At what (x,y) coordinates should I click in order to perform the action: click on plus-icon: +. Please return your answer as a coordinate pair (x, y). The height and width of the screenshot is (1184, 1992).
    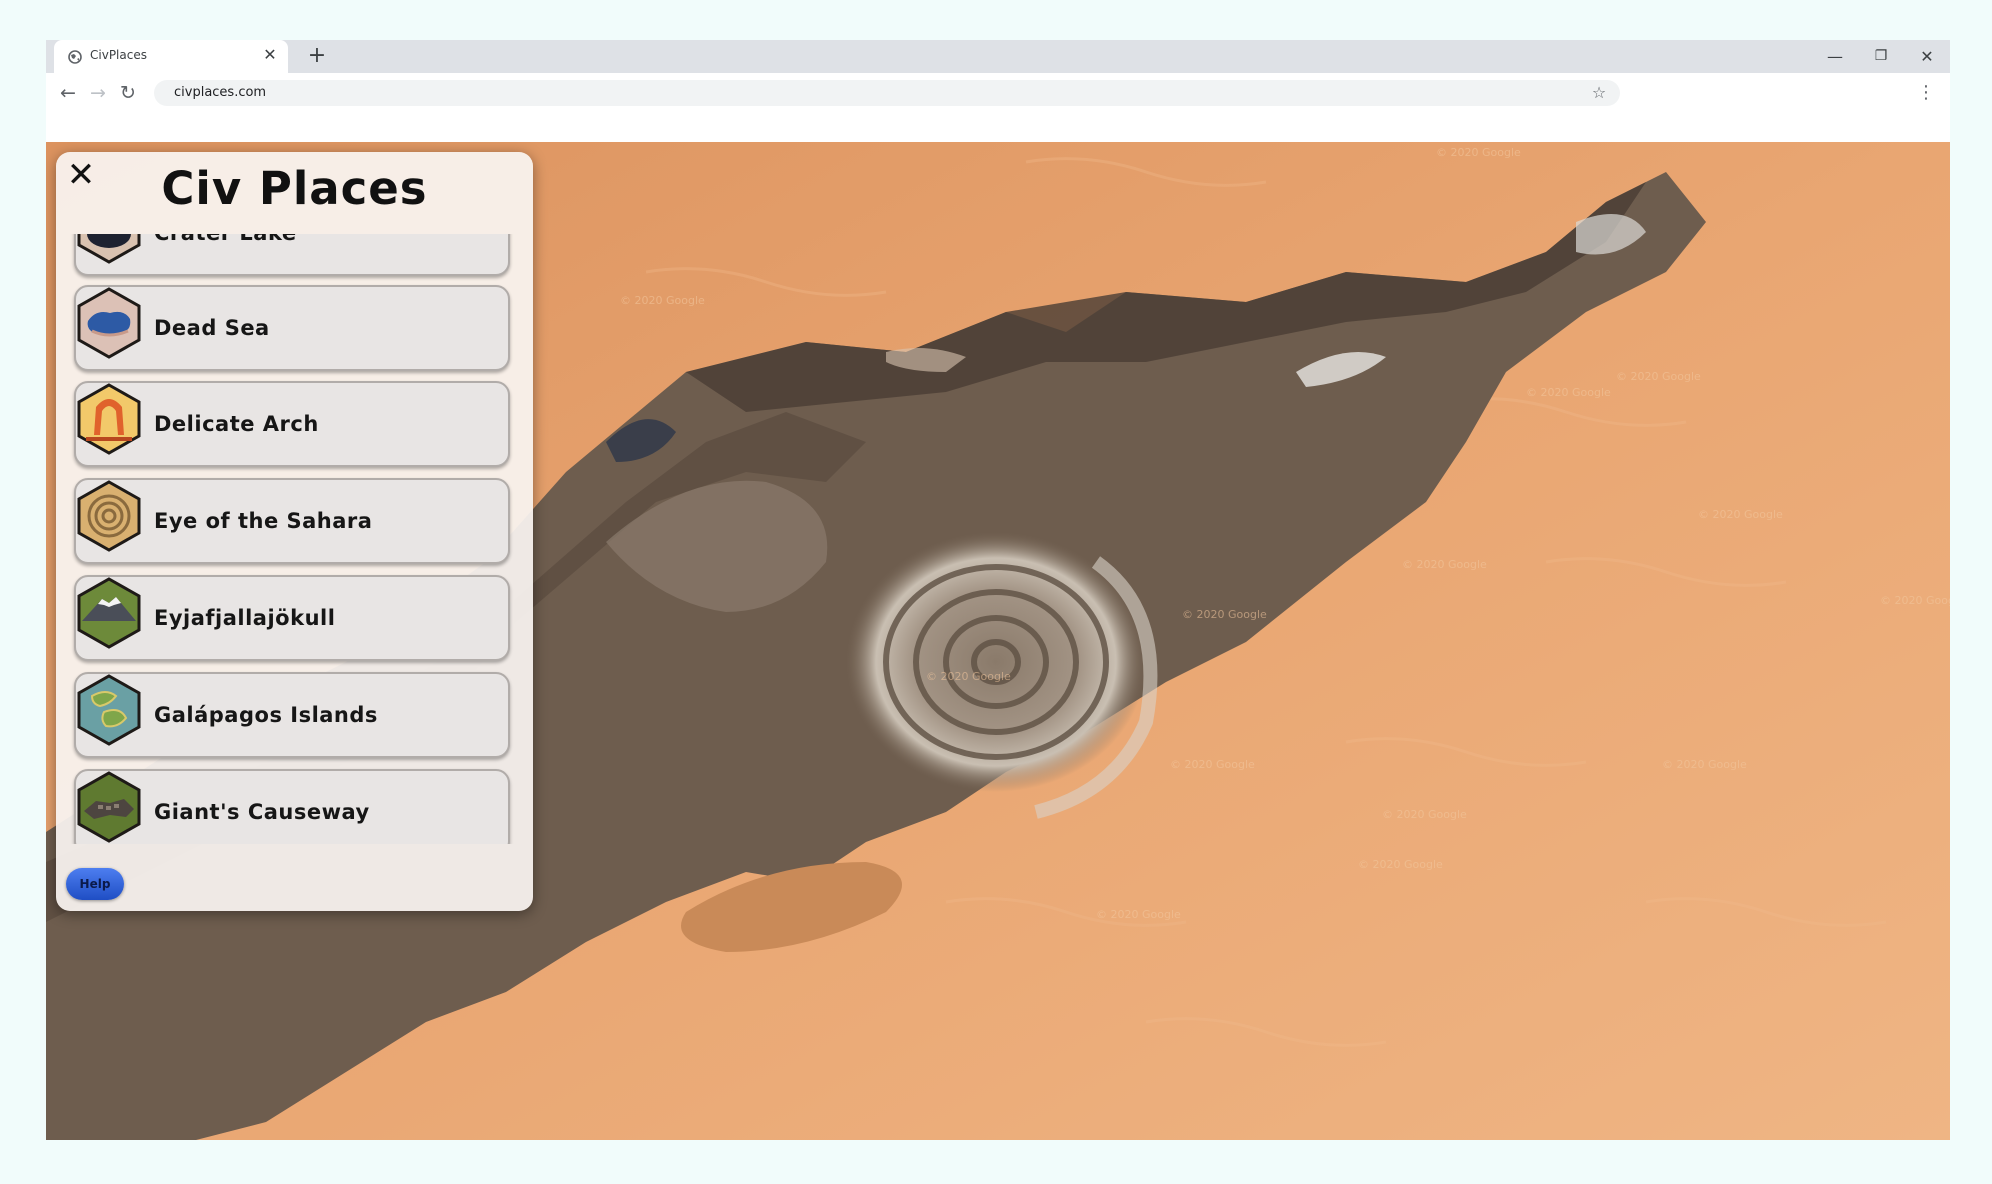
    Looking at the image, I should click on (317, 56).